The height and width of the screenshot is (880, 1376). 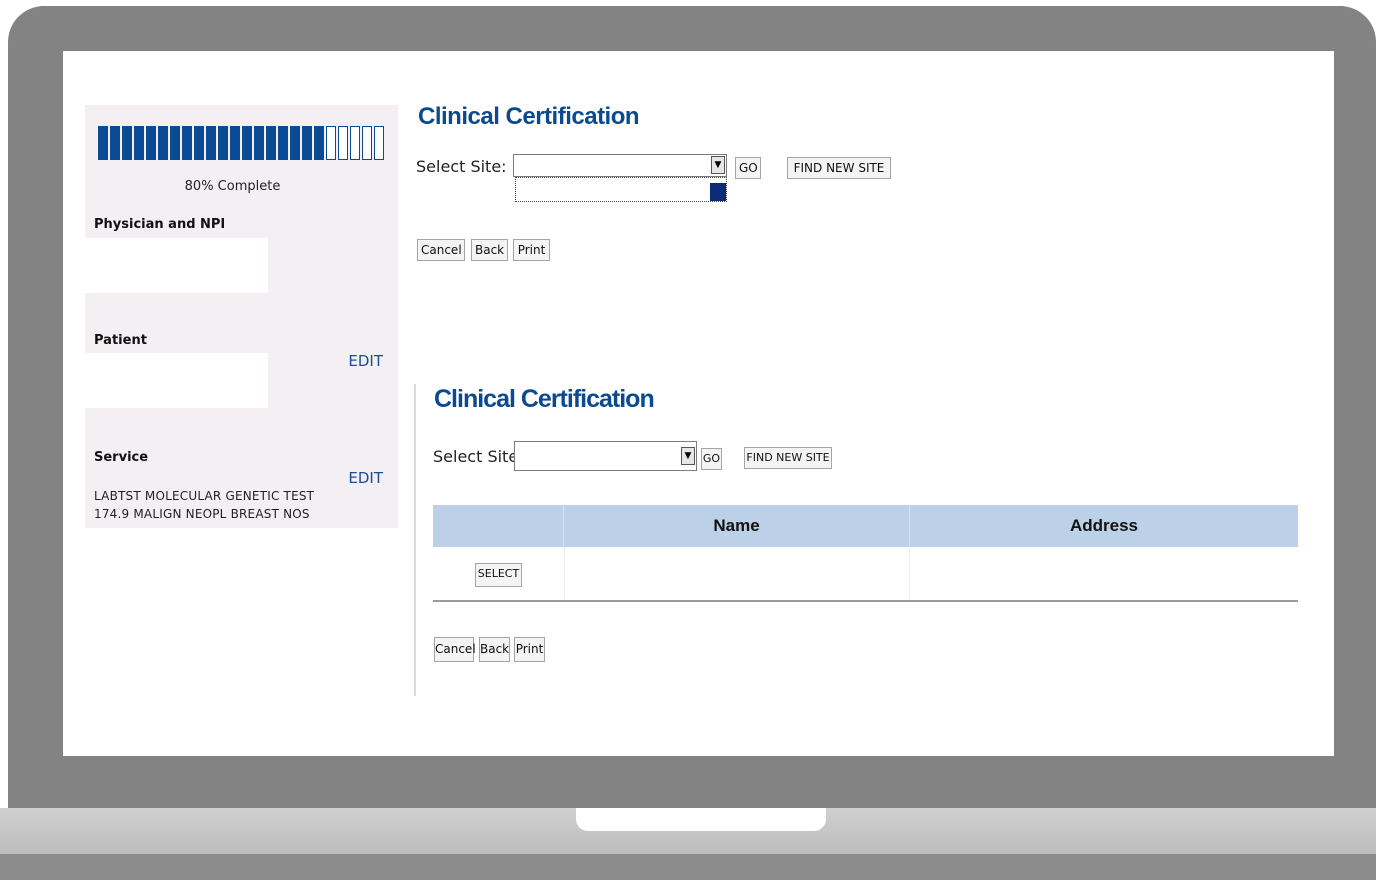 What do you see at coordinates (365, 478) in the screenshot?
I see `service-edit-link: EDIT` at bounding box center [365, 478].